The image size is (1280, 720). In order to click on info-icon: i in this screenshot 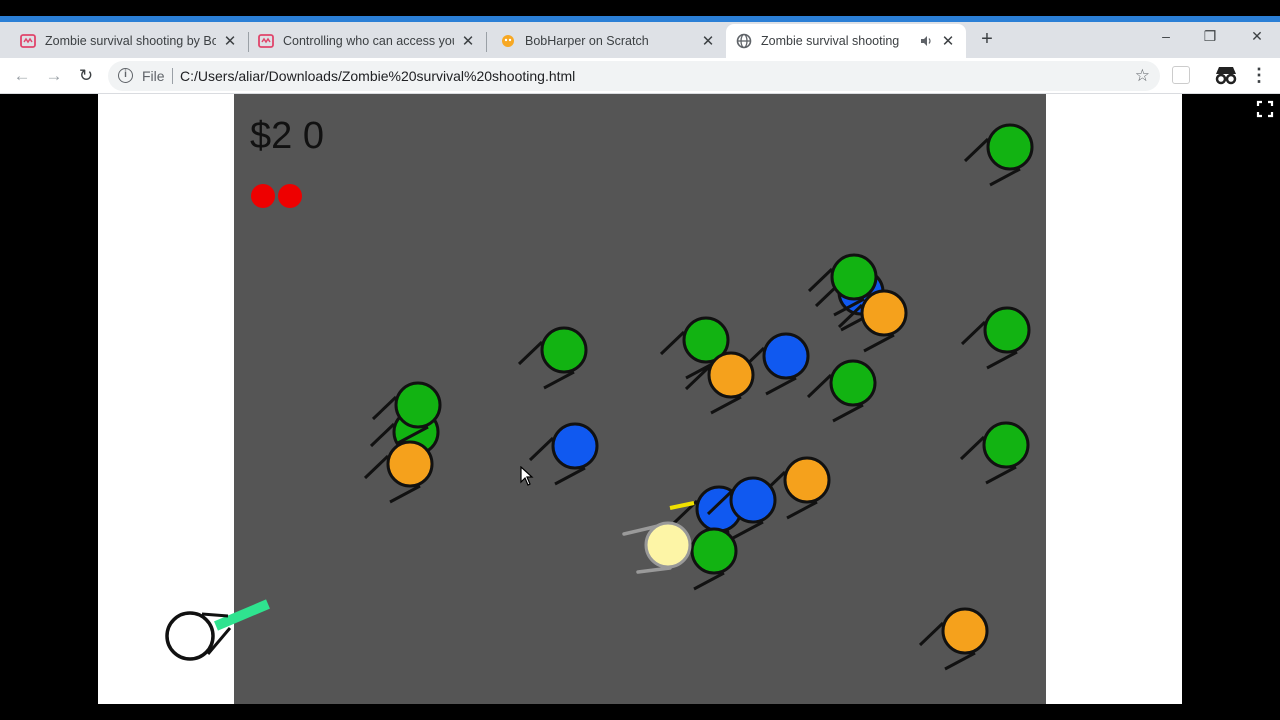, I will do `click(125, 75)`.